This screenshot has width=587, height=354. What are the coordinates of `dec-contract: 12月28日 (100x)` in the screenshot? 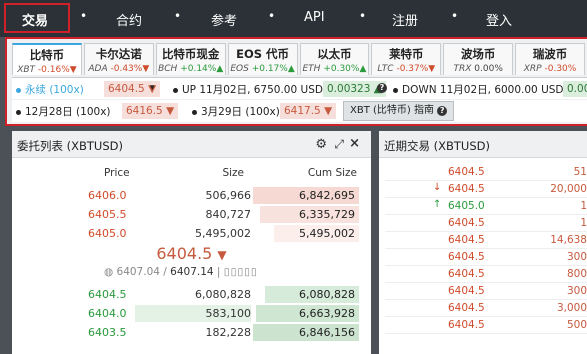 It's located at (63, 111).